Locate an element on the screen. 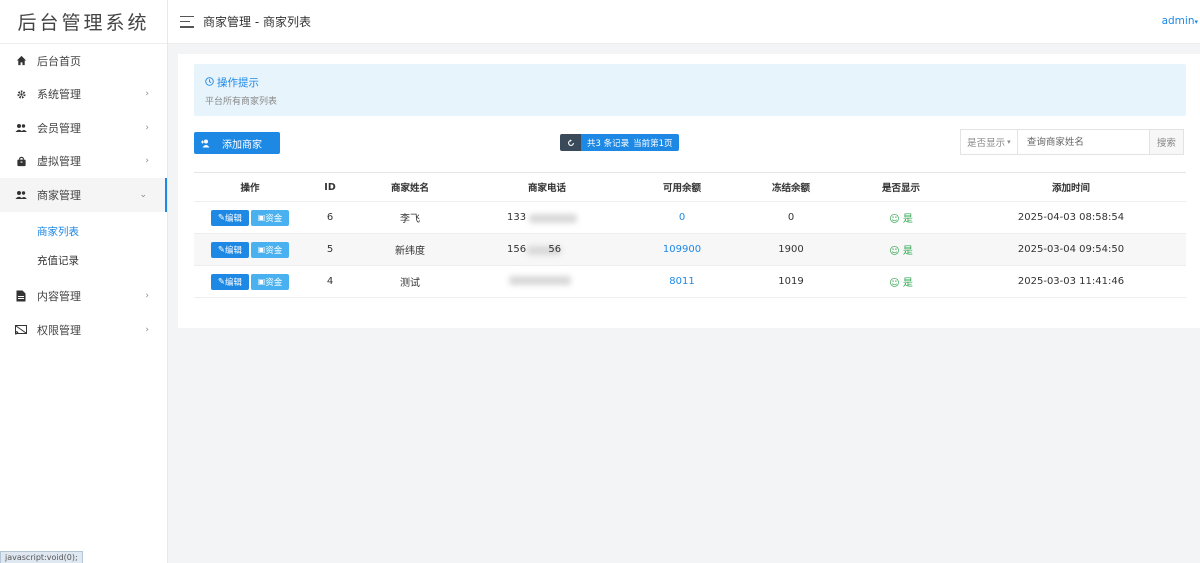 Image resolution: width=1200 pixels, height=563 pixels. sidebar-item-members: 会员管理 › is located at coordinates (83, 128).